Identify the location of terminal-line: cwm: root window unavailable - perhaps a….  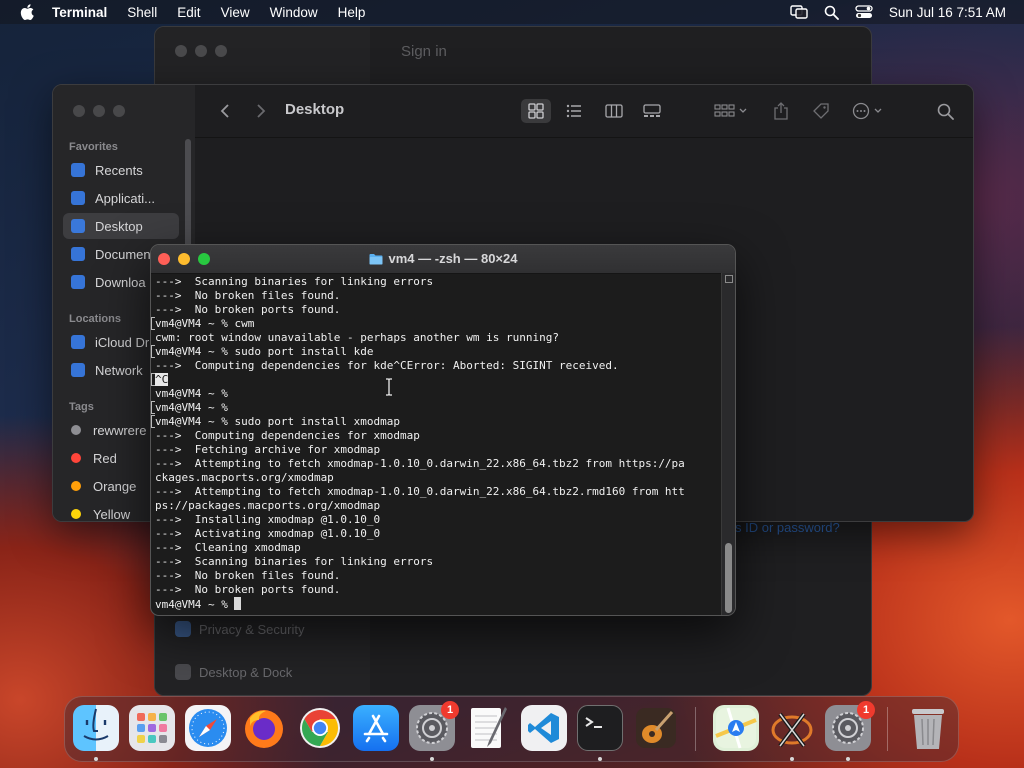
(357, 337).